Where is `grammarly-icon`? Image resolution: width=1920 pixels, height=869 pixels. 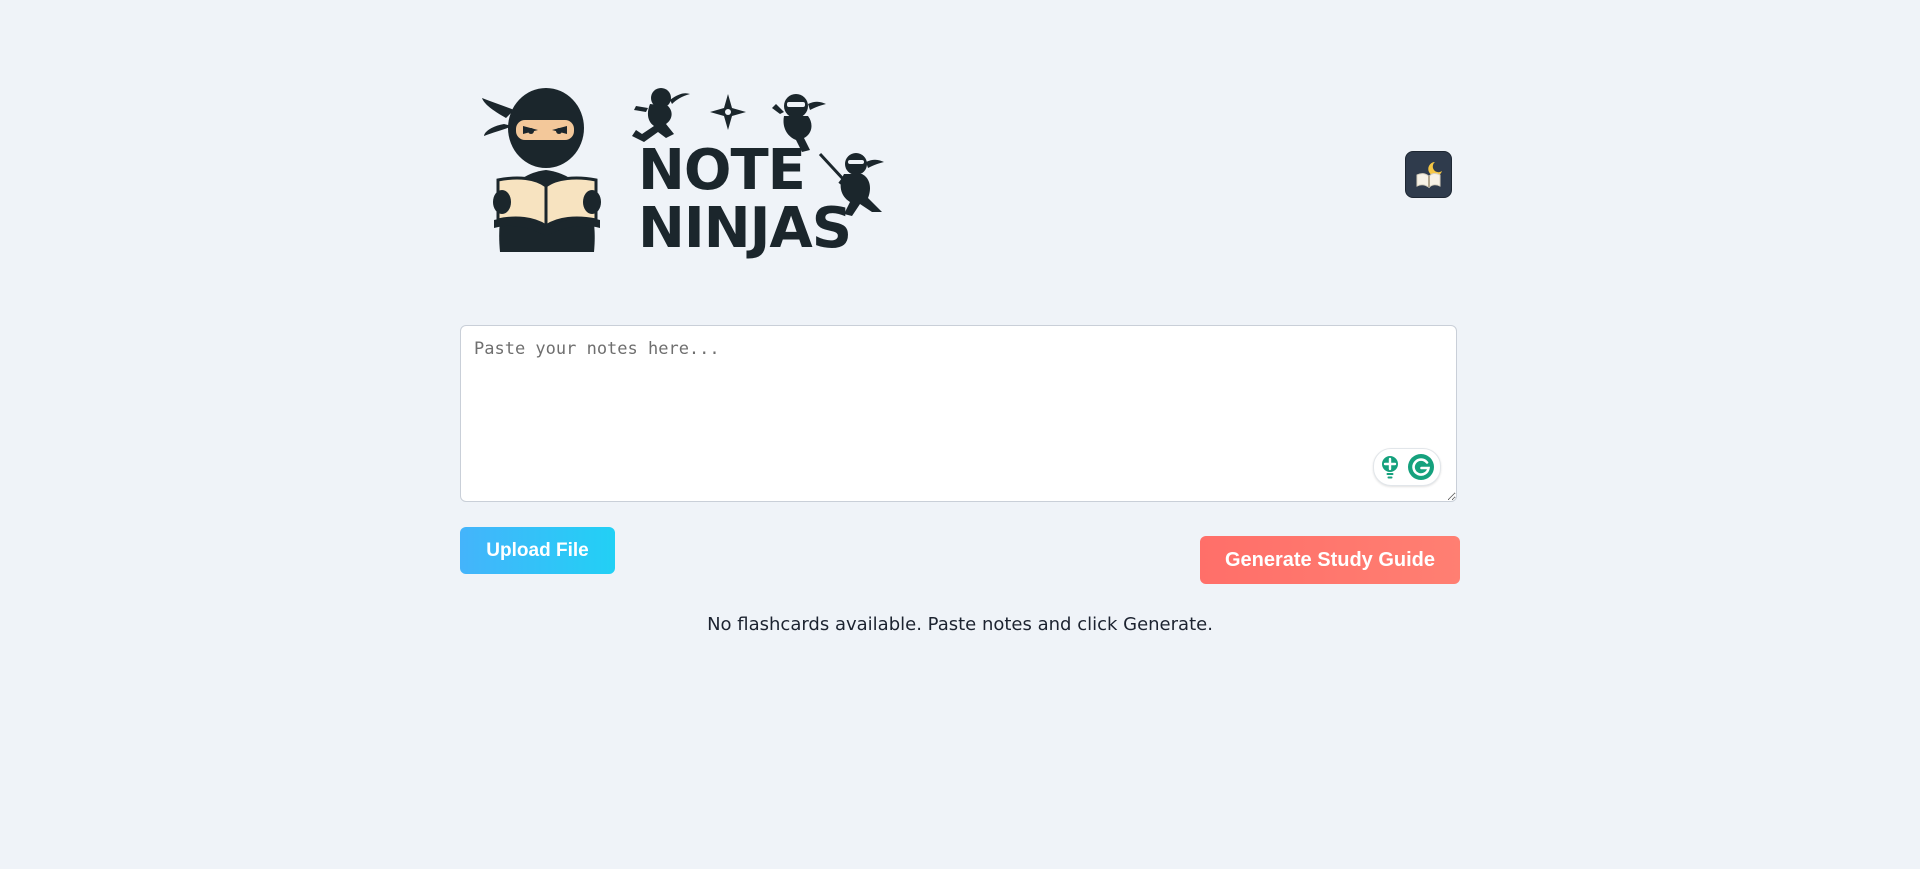
grammarly-icon is located at coordinates (1421, 467).